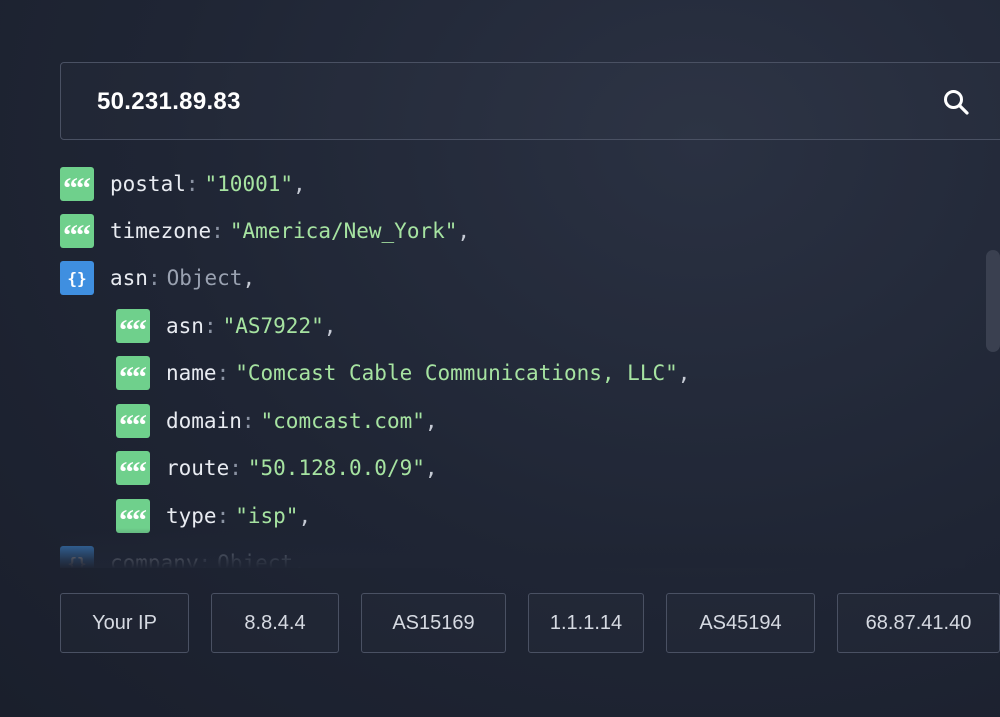 The width and height of the screenshot is (1000, 717). What do you see at coordinates (336, 468) in the screenshot?
I see `json-value: "50.128.0.0/9"` at bounding box center [336, 468].